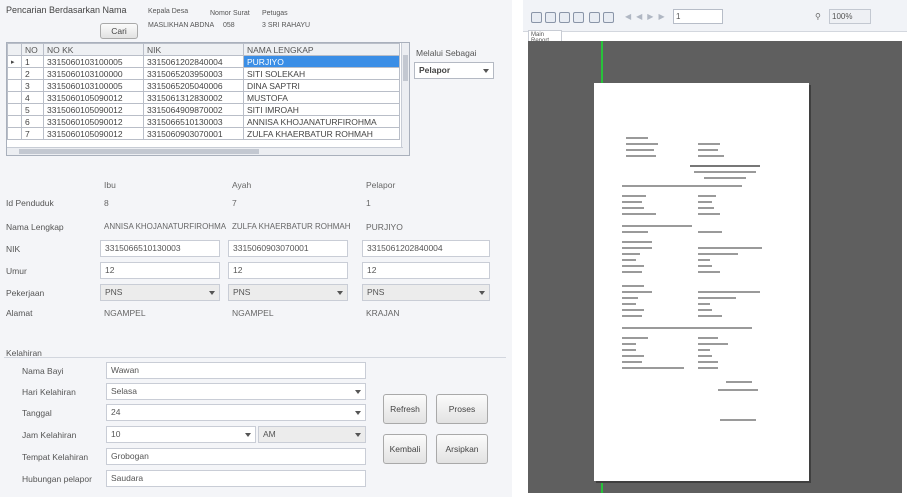 This screenshot has height=497, width=907. What do you see at coordinates (193, 133) in the screenshot?
I see `cell-nik: 3315060903070001` at bounding box center [193, 133].